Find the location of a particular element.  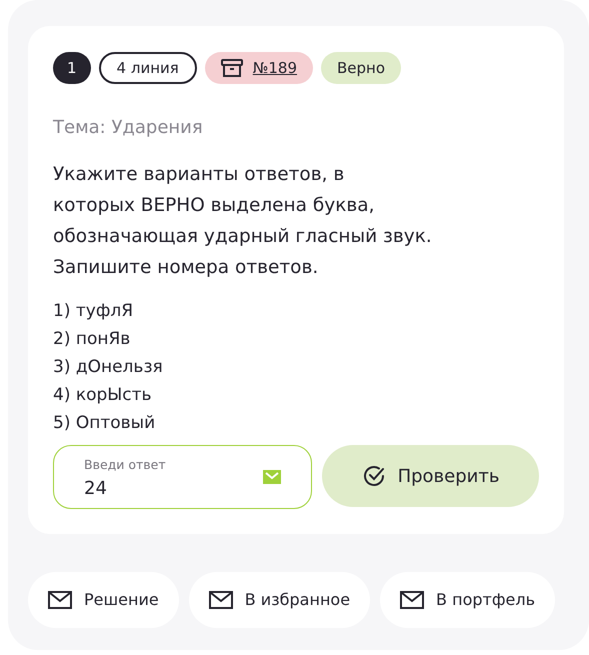

solution-button: Решение is located at coordinates (103, 600).